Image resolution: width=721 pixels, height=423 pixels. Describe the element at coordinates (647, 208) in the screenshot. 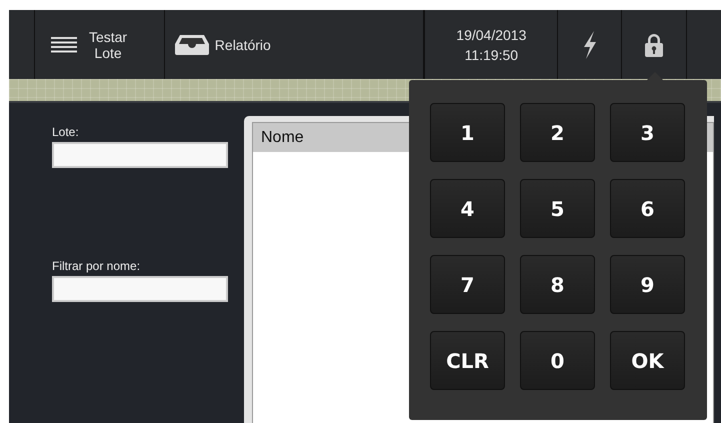

I see `keypad-key: 6` at that location.